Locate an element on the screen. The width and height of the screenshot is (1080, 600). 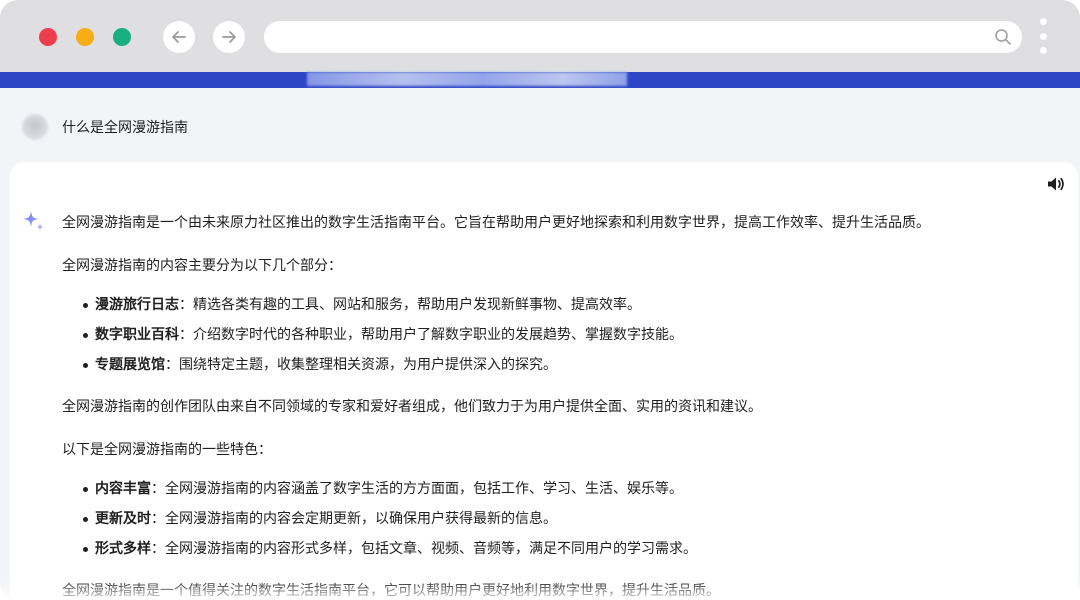
site-header-bar is located at coordinates (540, 80).